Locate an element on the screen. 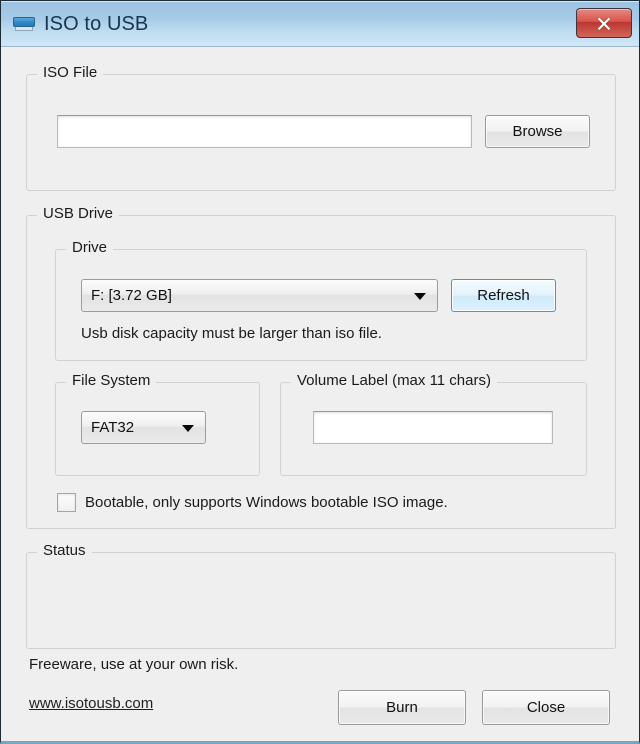 The height and width of the screenshot is (744, 640). refresh-button: Refresh is located at coordinates (503, 295).